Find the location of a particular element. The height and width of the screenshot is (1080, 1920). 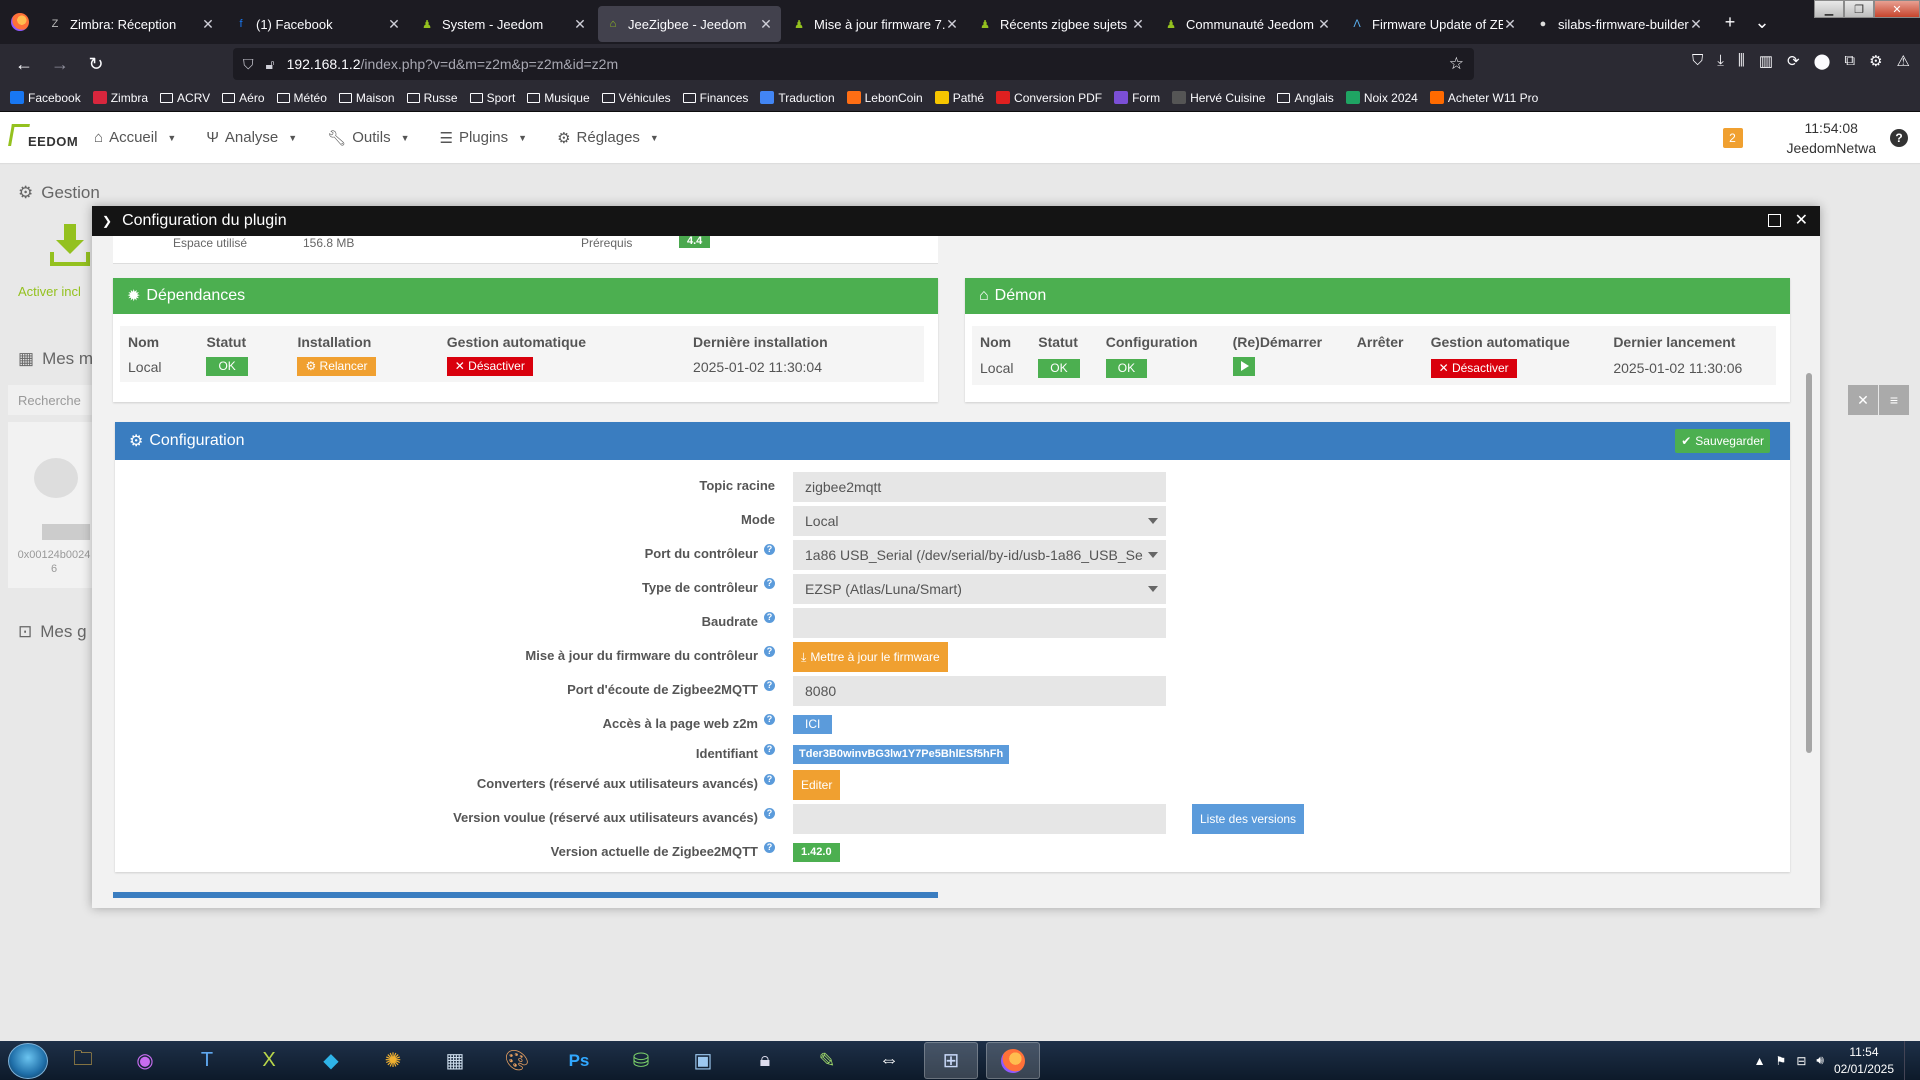

sun-app-icon: ✺ is located at coordinates (393, 1060).